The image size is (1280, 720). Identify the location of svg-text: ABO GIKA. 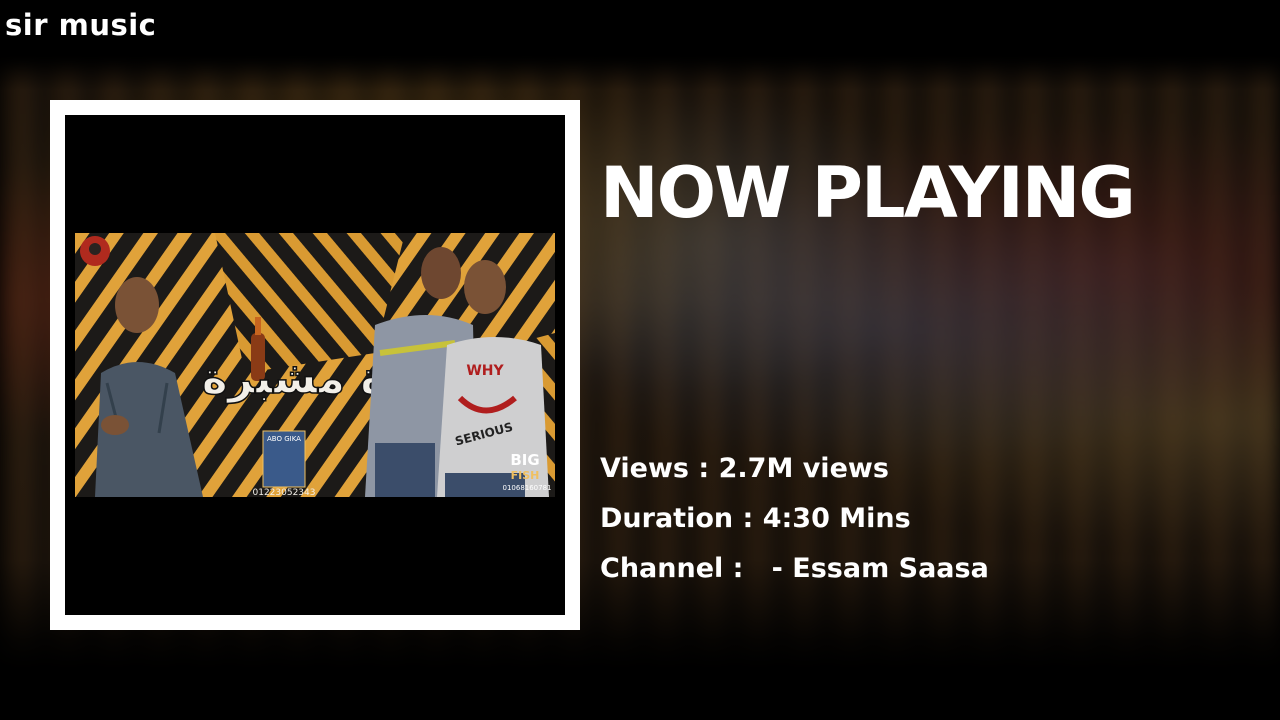
(284, 439).